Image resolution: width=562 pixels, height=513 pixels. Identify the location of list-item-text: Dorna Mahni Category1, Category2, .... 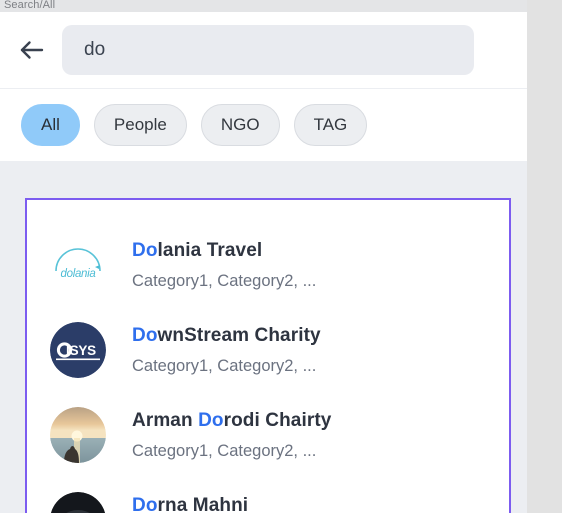
(224, 503).